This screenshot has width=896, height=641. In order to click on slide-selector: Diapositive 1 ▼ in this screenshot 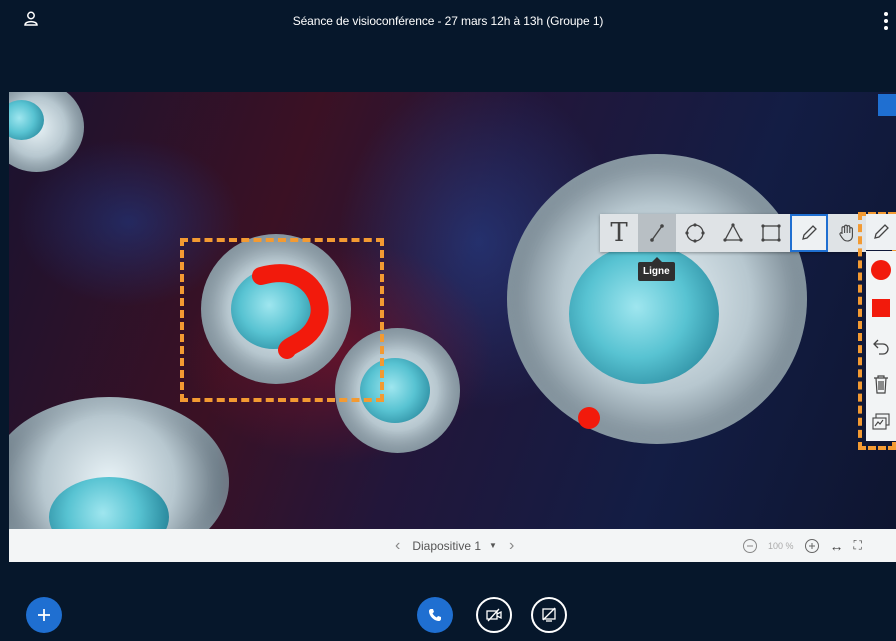, I will do `click(454, 546)`.